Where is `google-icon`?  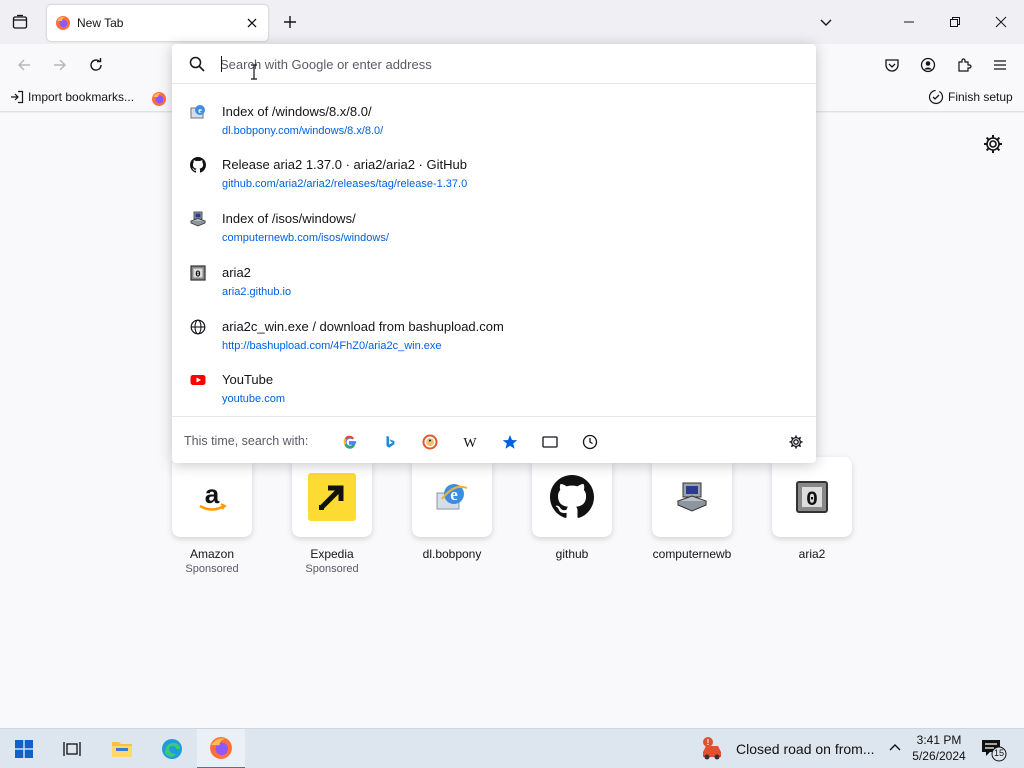
google-icon is located at coordinates (350, 442).